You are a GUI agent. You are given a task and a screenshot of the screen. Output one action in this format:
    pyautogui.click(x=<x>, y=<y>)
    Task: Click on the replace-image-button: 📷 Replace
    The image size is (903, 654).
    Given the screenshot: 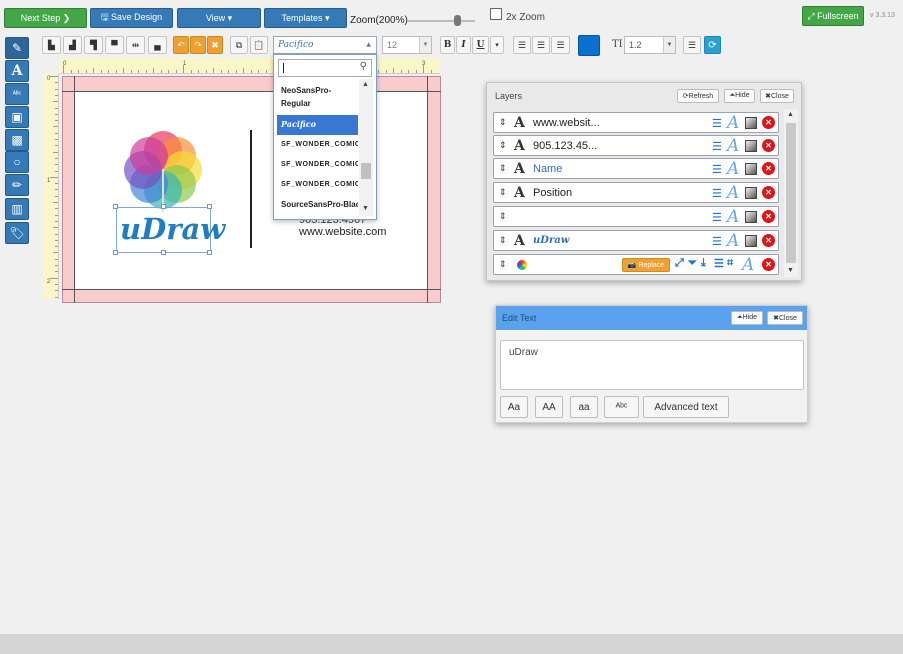 What is the action you would take?
    pyautogui.click(x=646, y=265)
    